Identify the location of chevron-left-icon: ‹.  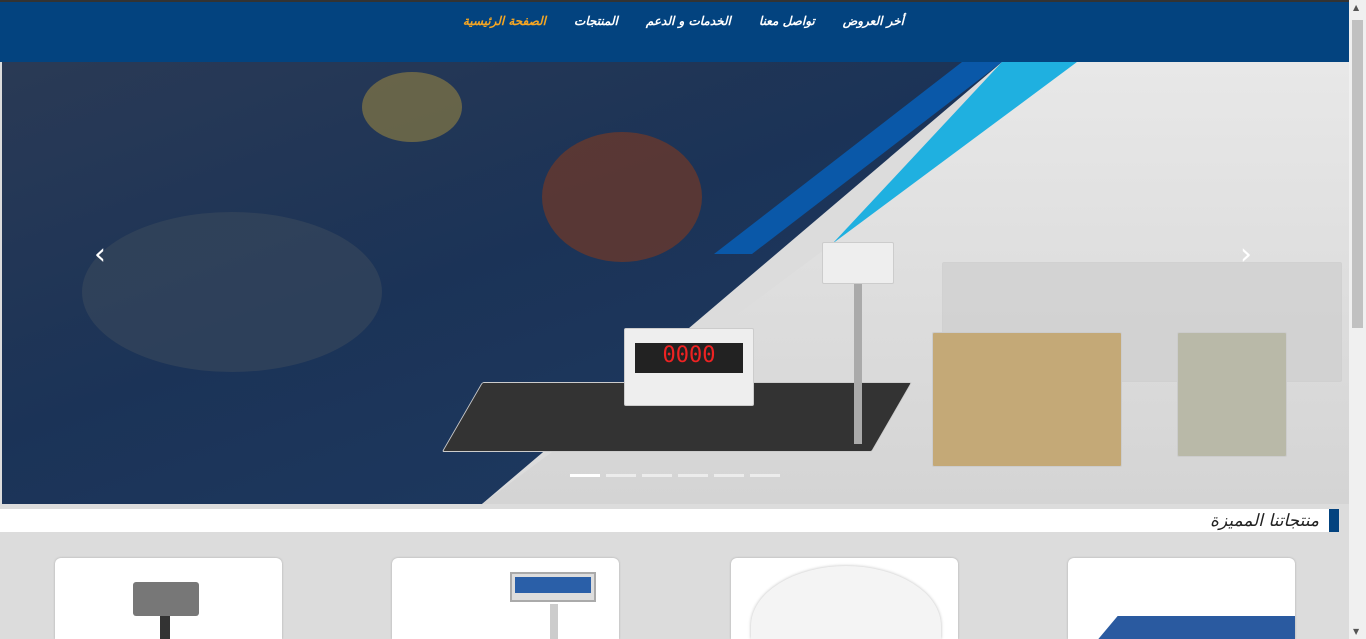
(100, 254).